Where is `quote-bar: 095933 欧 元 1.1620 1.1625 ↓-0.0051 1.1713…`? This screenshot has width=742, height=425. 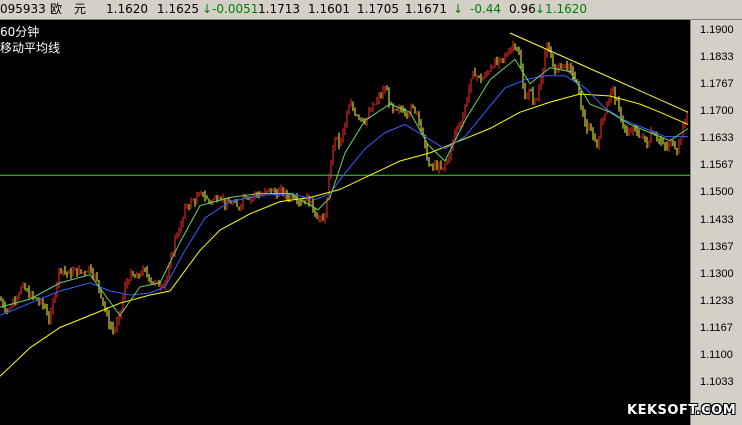 quote-bar: 095933 欧 元 1.1620 1.1625 ↓-0.0051 1.1713… is located at coordinates (371, 10).